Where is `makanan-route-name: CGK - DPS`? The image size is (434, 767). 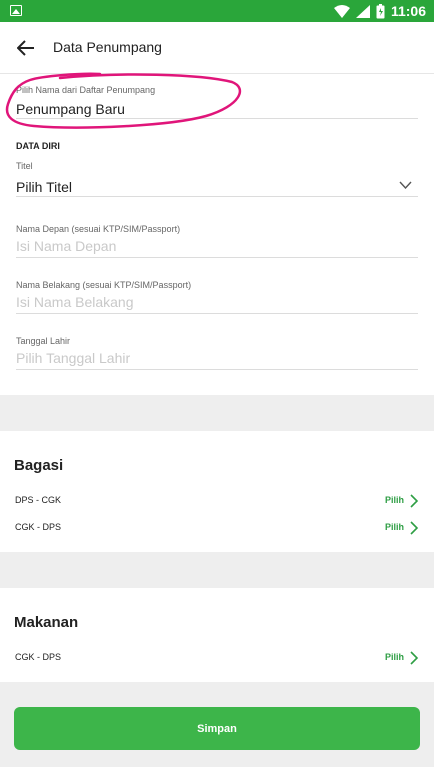
makanan-route-name: CGK - DPS is located at coordinates (38, 657).